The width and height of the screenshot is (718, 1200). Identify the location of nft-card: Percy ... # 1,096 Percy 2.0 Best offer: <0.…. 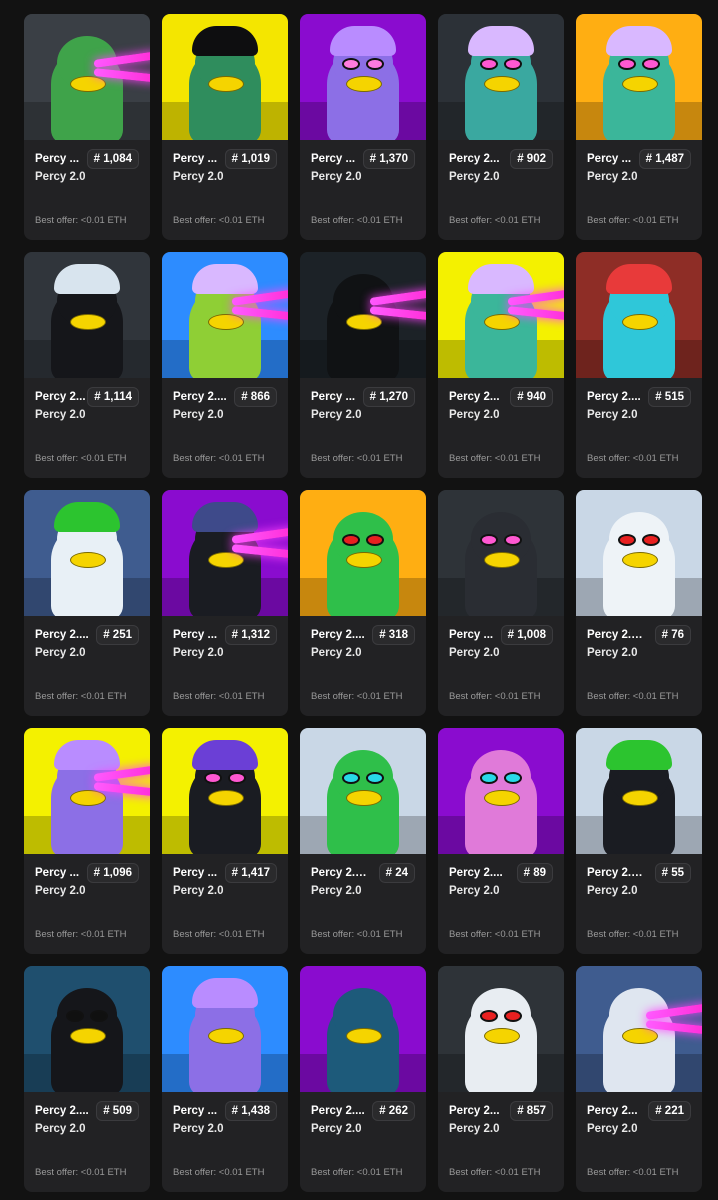
(87, 841).